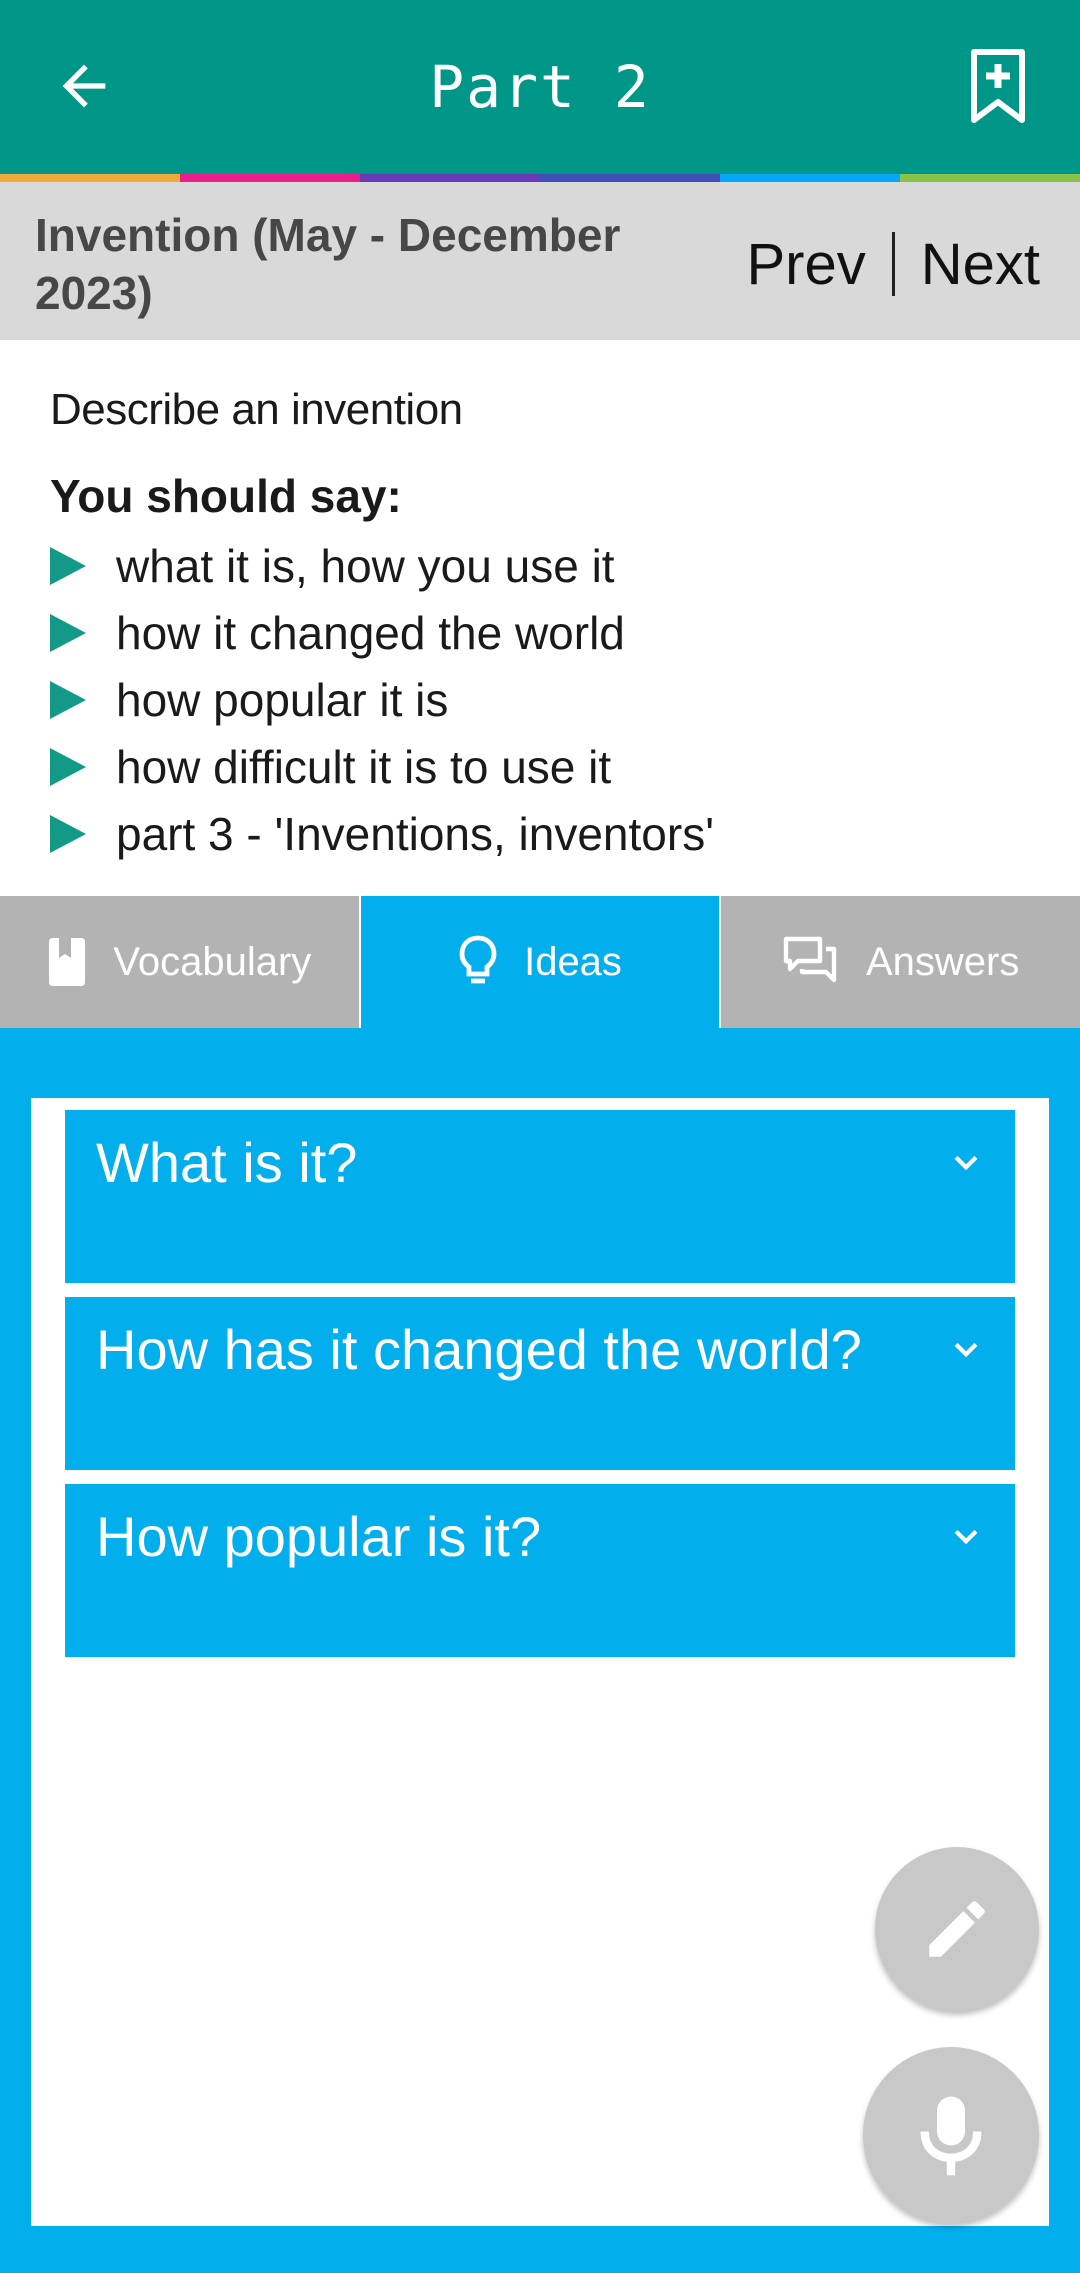  What do you see at coordinates (67, 962) in the screenshot?
I see `book-icon` at bounding box center [67, 962].